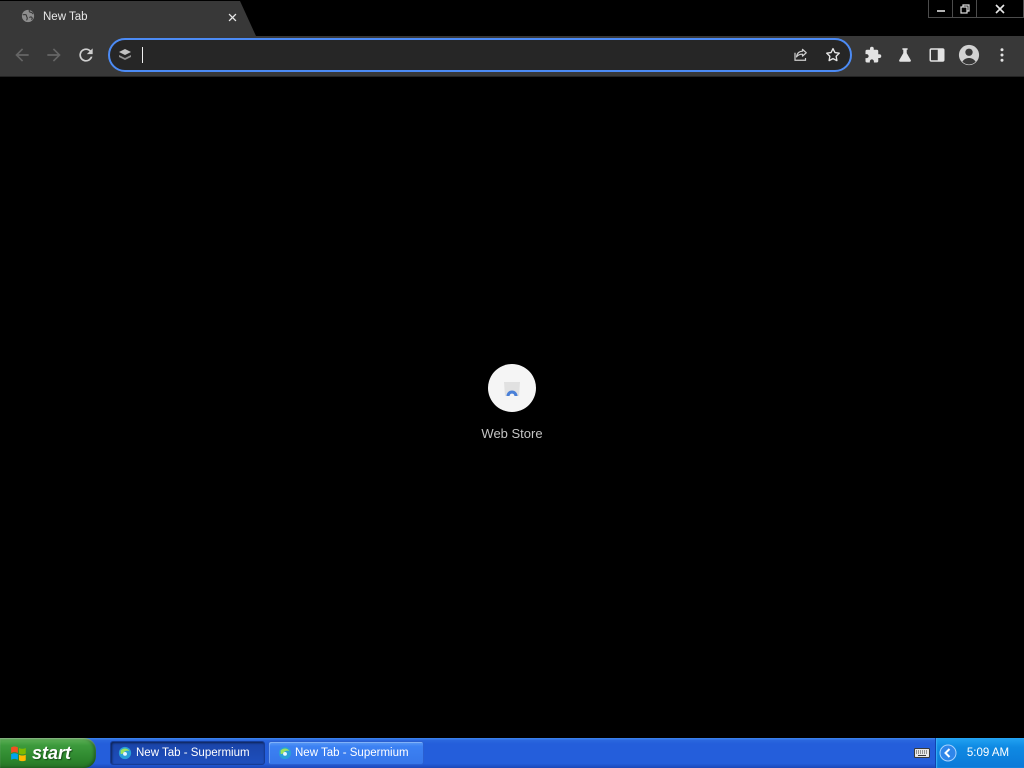  I want to click on share-button, so click(801, 55).